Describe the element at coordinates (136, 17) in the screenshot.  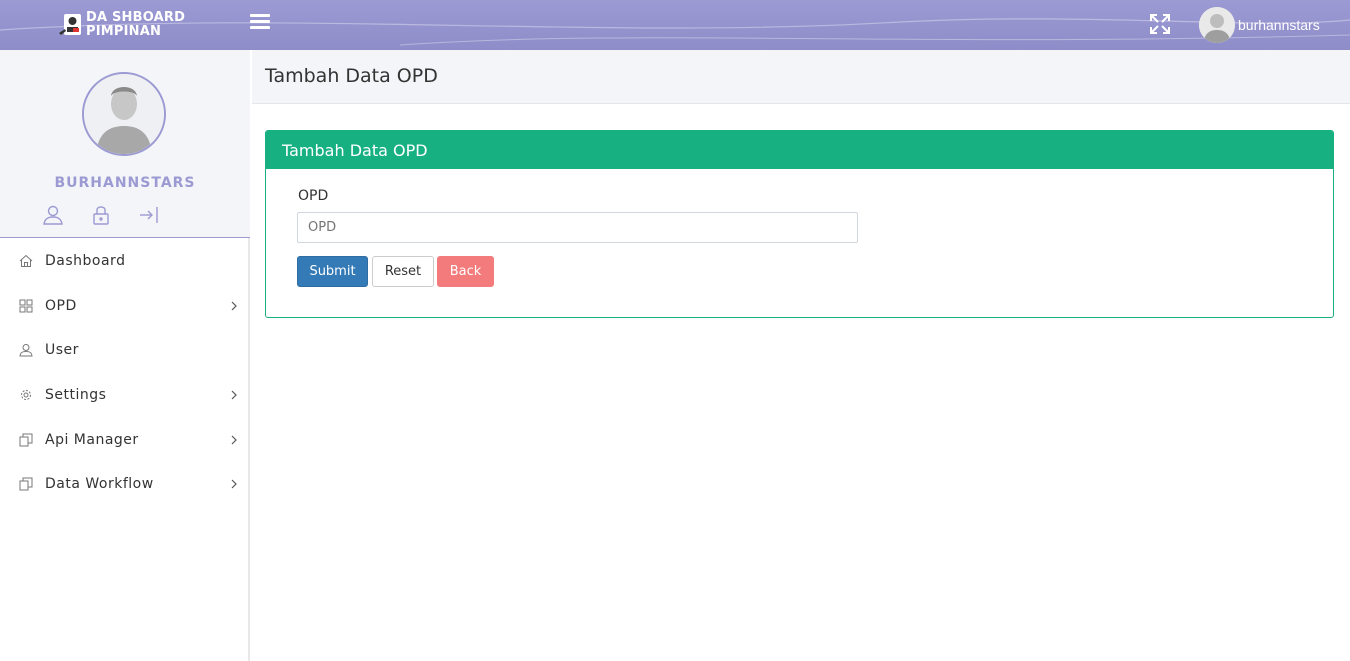
I see `logo-text-line1: DA SHBOARD` at that location.